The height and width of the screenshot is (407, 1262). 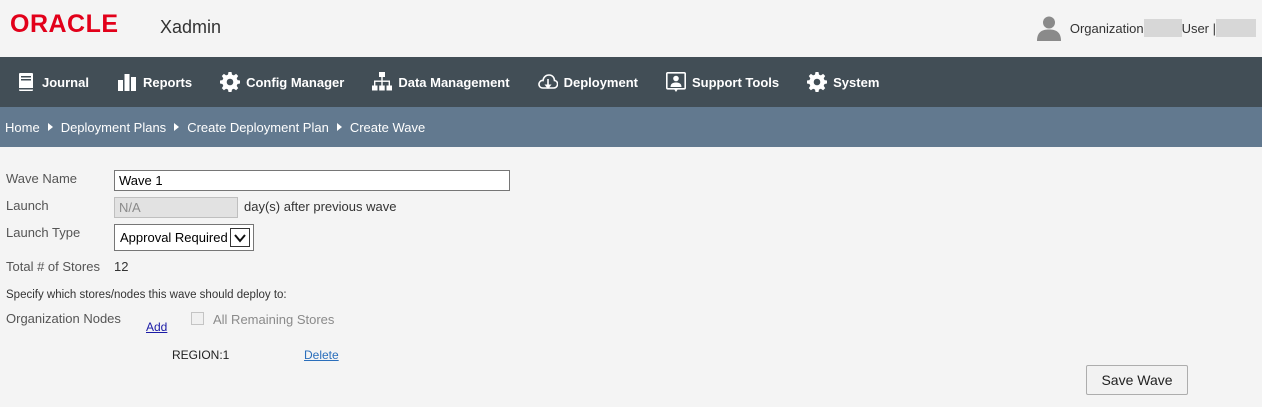 I want to click on nav-reports-label: Reports, so click(x=167, y=82).